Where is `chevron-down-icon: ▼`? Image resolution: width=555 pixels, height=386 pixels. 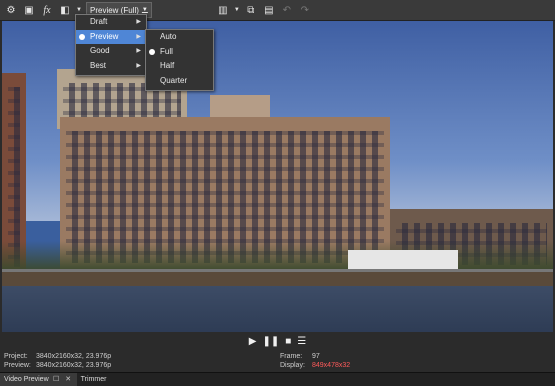 chevron-down-icon: ▼ is located at coordinates (144, 10).